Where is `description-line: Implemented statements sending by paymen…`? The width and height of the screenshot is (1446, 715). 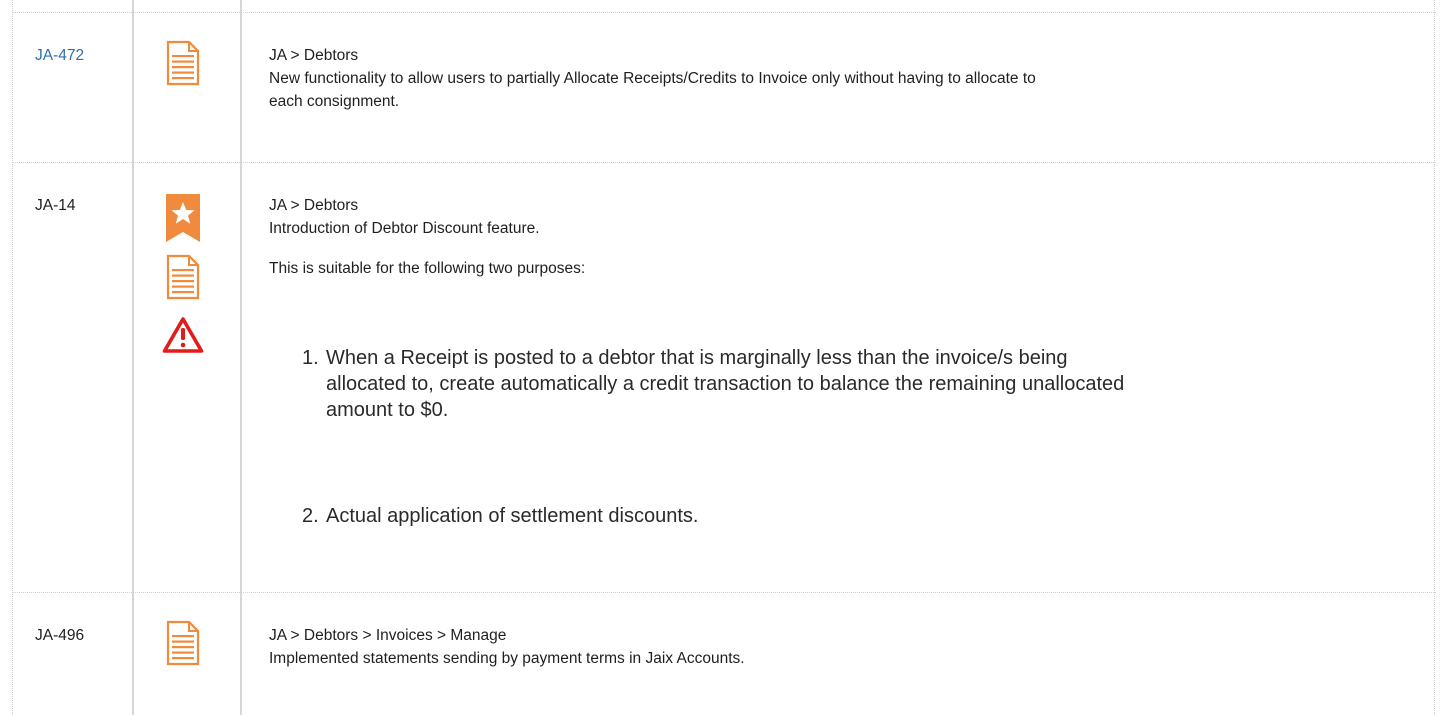
description-line: Implemented statements sending by paymen… is located at coordinates (507, 658).